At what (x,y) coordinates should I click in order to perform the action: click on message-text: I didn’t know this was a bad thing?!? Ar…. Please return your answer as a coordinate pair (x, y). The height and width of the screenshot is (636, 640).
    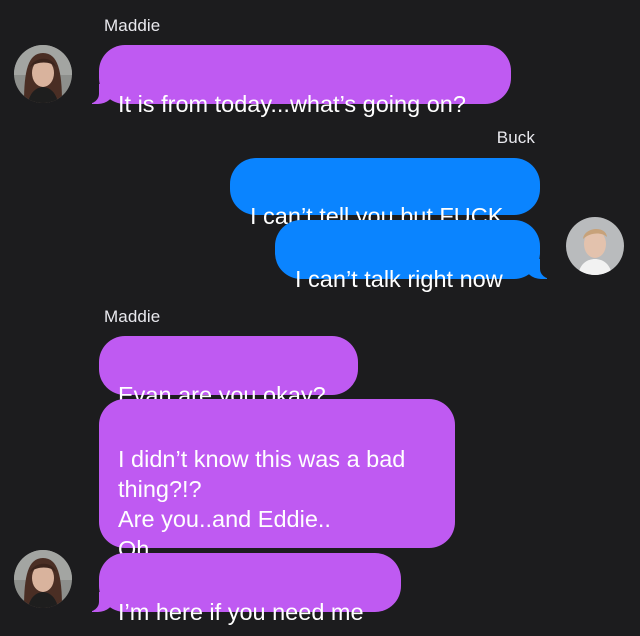
    Looking at the image, I should click on (262, 504).